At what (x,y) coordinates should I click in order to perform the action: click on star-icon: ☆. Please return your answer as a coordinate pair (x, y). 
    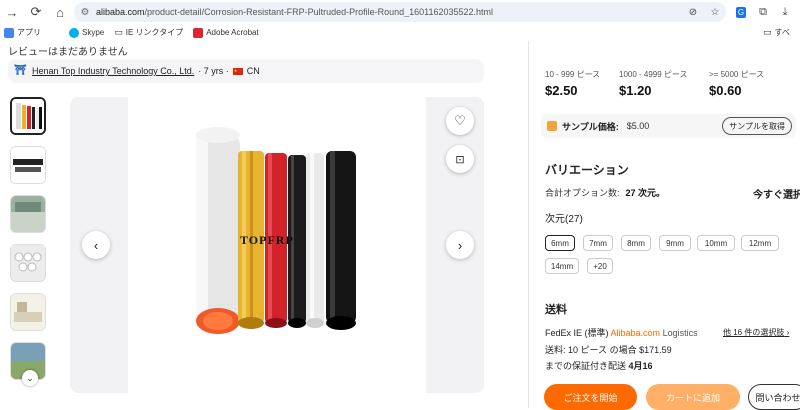
    Looking at the image, I should click on (715, 12).